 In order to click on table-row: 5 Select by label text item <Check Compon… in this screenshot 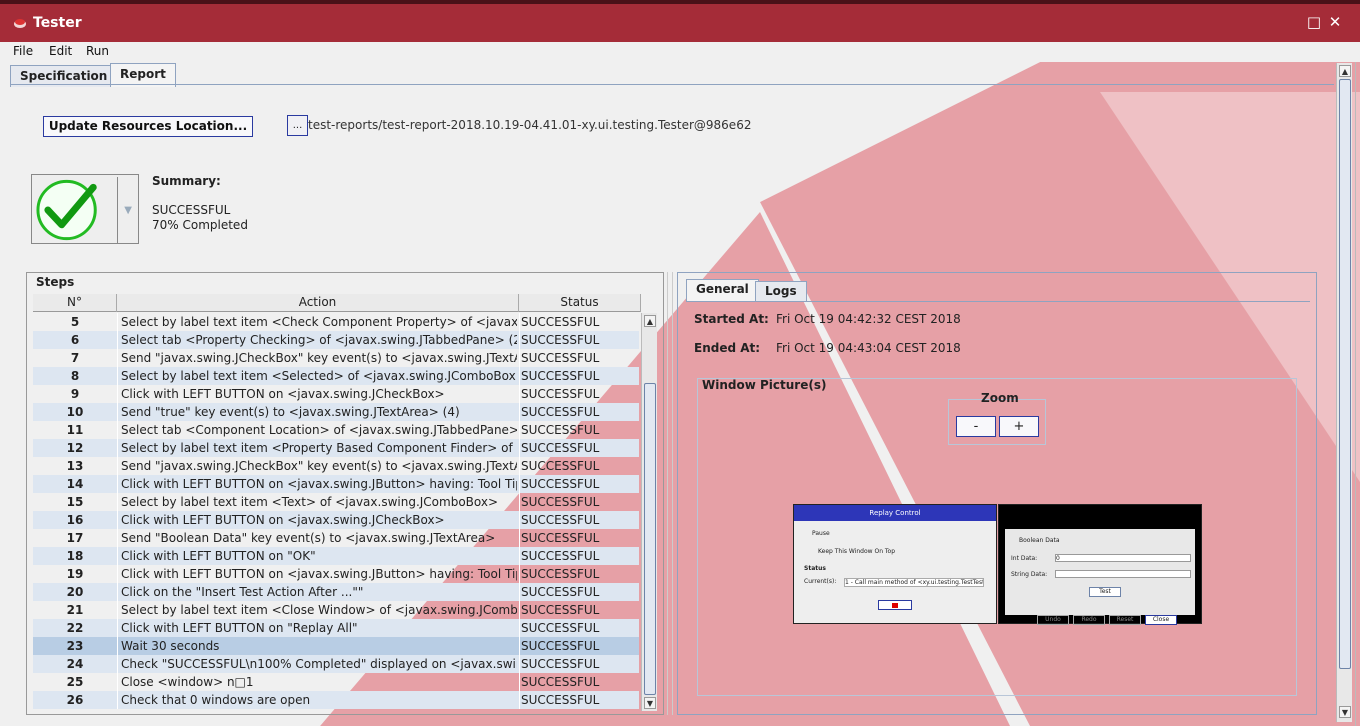, I will do `click(336, 322)`.